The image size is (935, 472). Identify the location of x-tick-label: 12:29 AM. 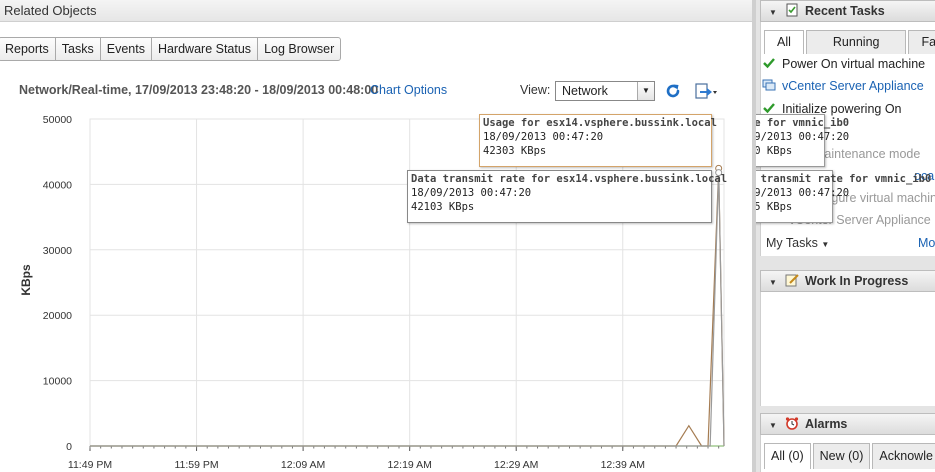
(516, 465).